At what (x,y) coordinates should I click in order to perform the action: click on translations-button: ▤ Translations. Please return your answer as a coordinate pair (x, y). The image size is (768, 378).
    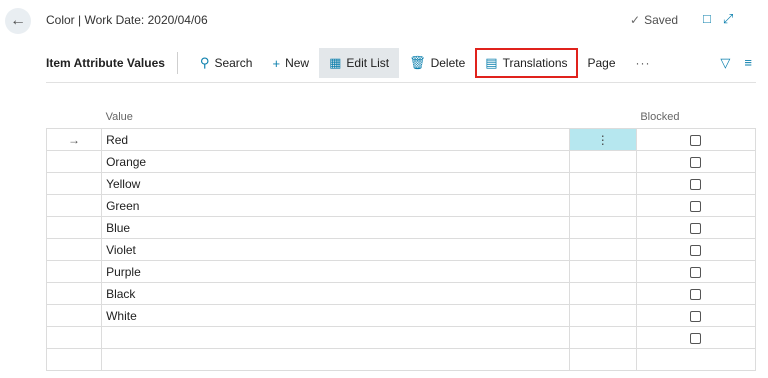
    Looking at the image, I should click on (526, 63).